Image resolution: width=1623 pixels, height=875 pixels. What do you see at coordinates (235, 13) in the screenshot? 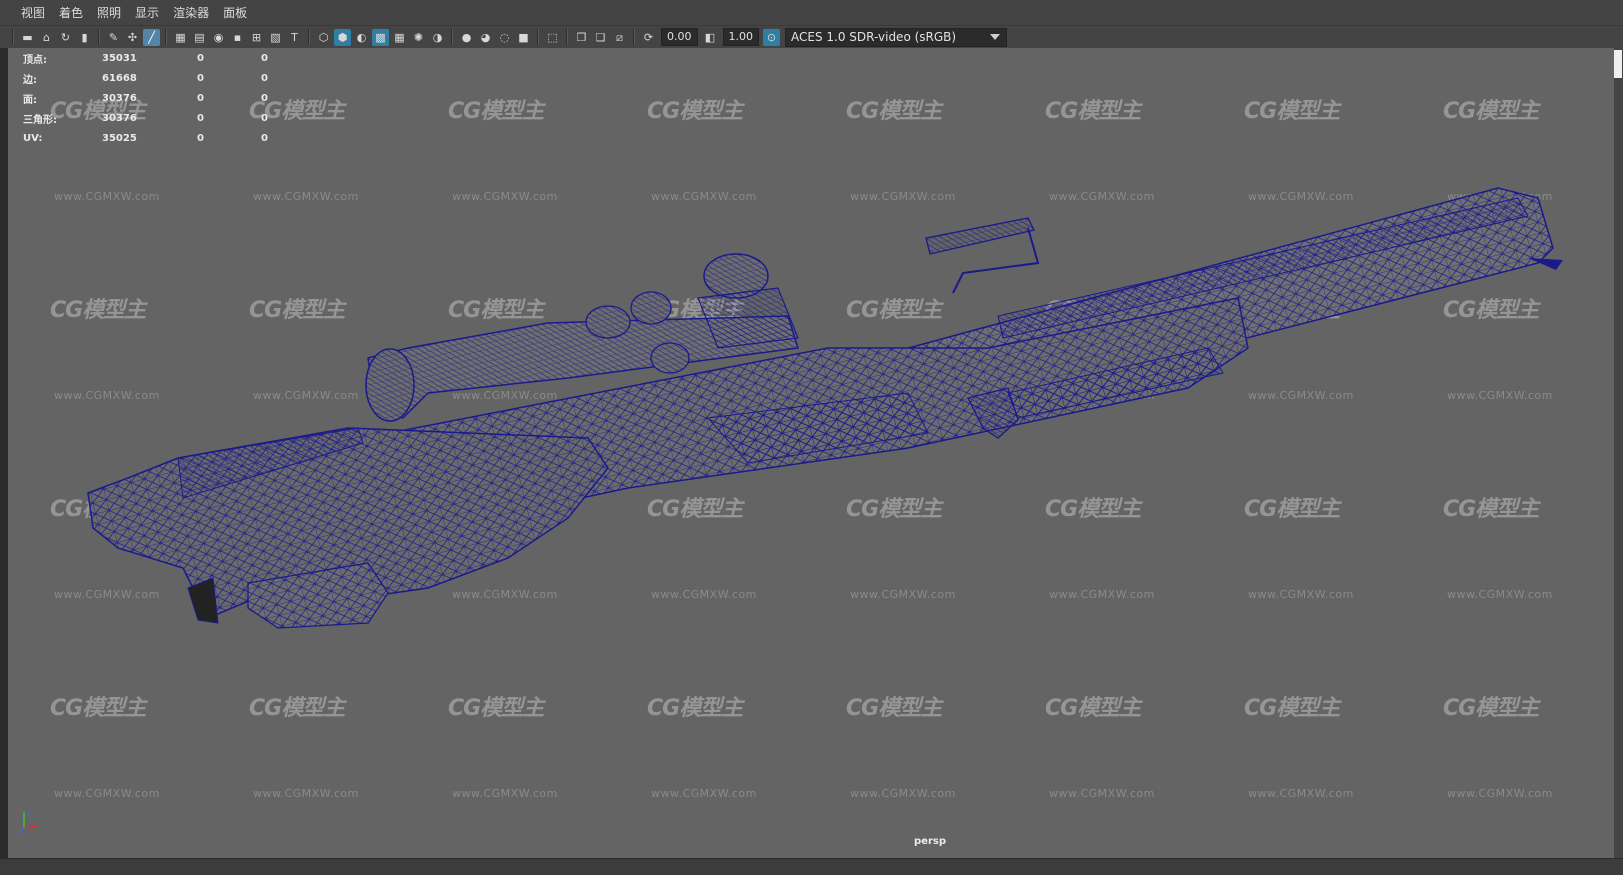
I see `menu-panels: 面板` at bounding box center [235, 13].